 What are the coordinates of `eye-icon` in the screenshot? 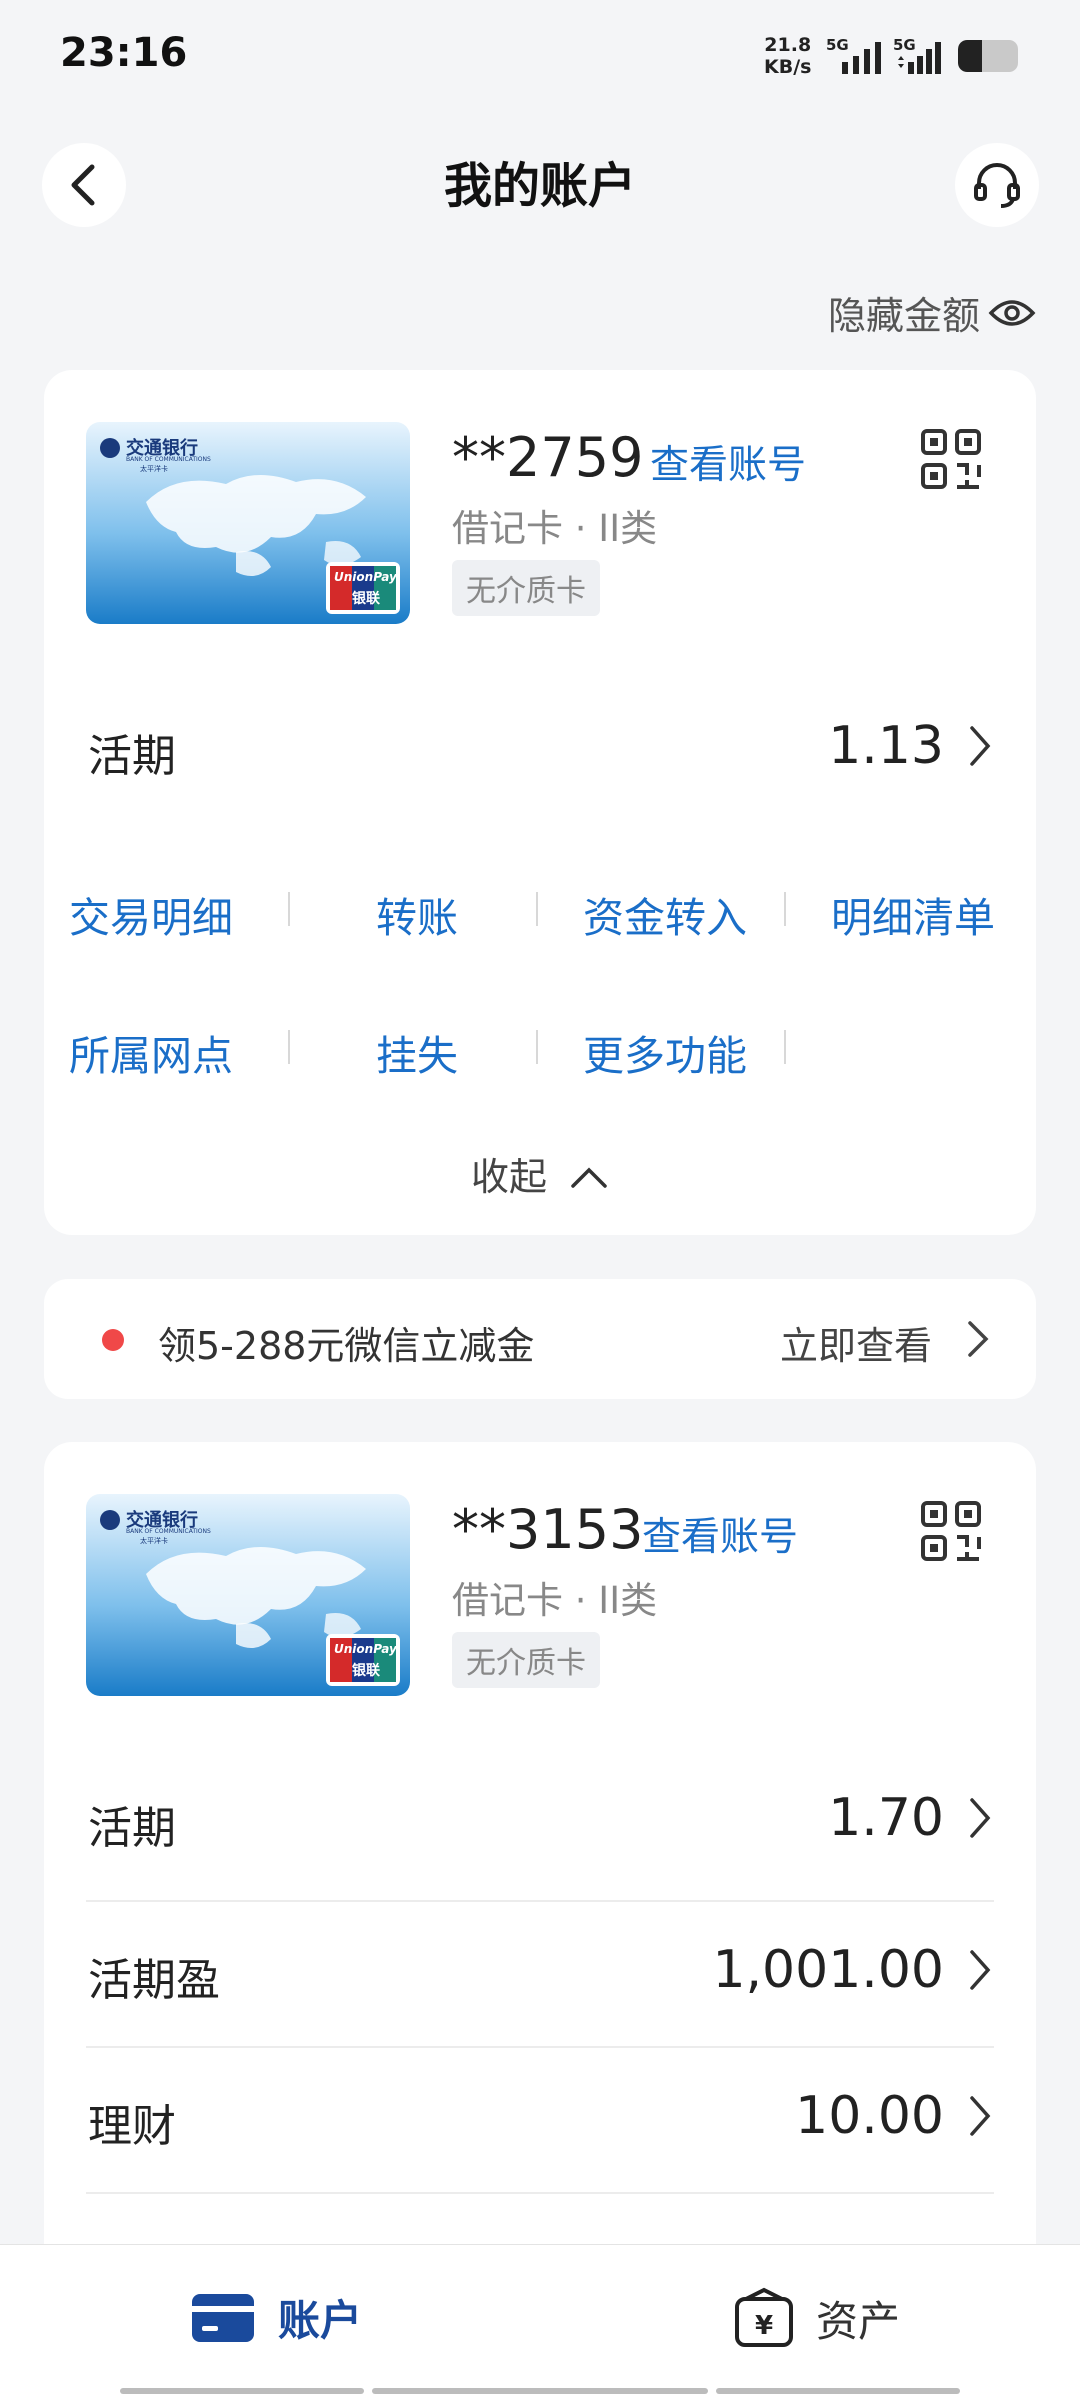 It's located at (1012, 312).